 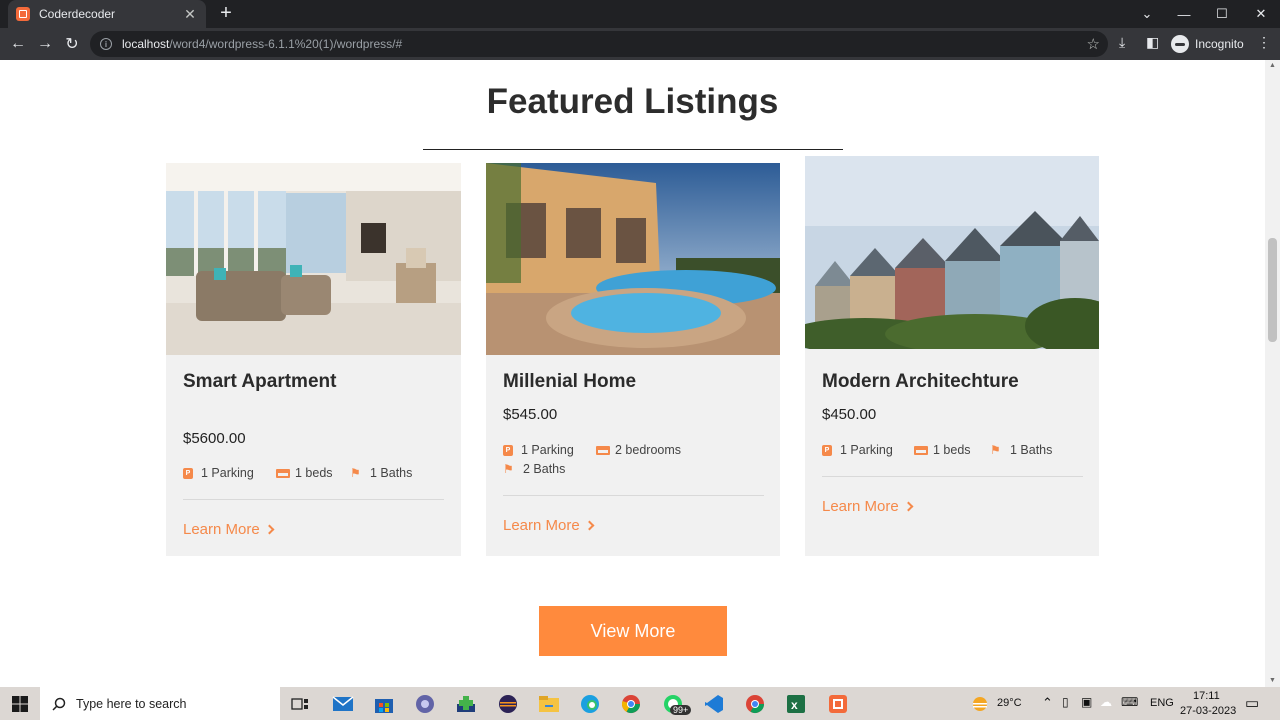 I want to click on file-explorer-icon, so click(x=549, y=704).